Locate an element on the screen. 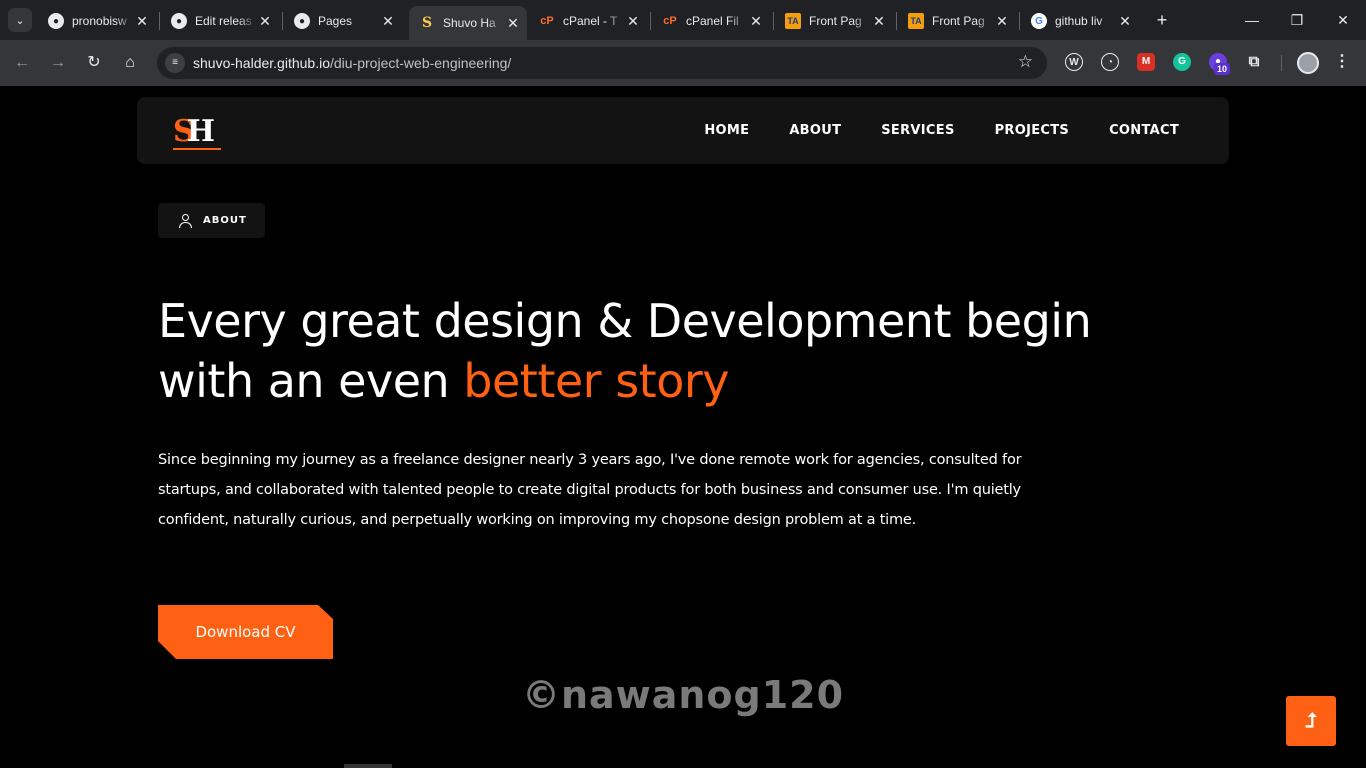 The width and height of the screenshot is (1366, 768). nav-home: HOME is located at coordinates (726, 130).